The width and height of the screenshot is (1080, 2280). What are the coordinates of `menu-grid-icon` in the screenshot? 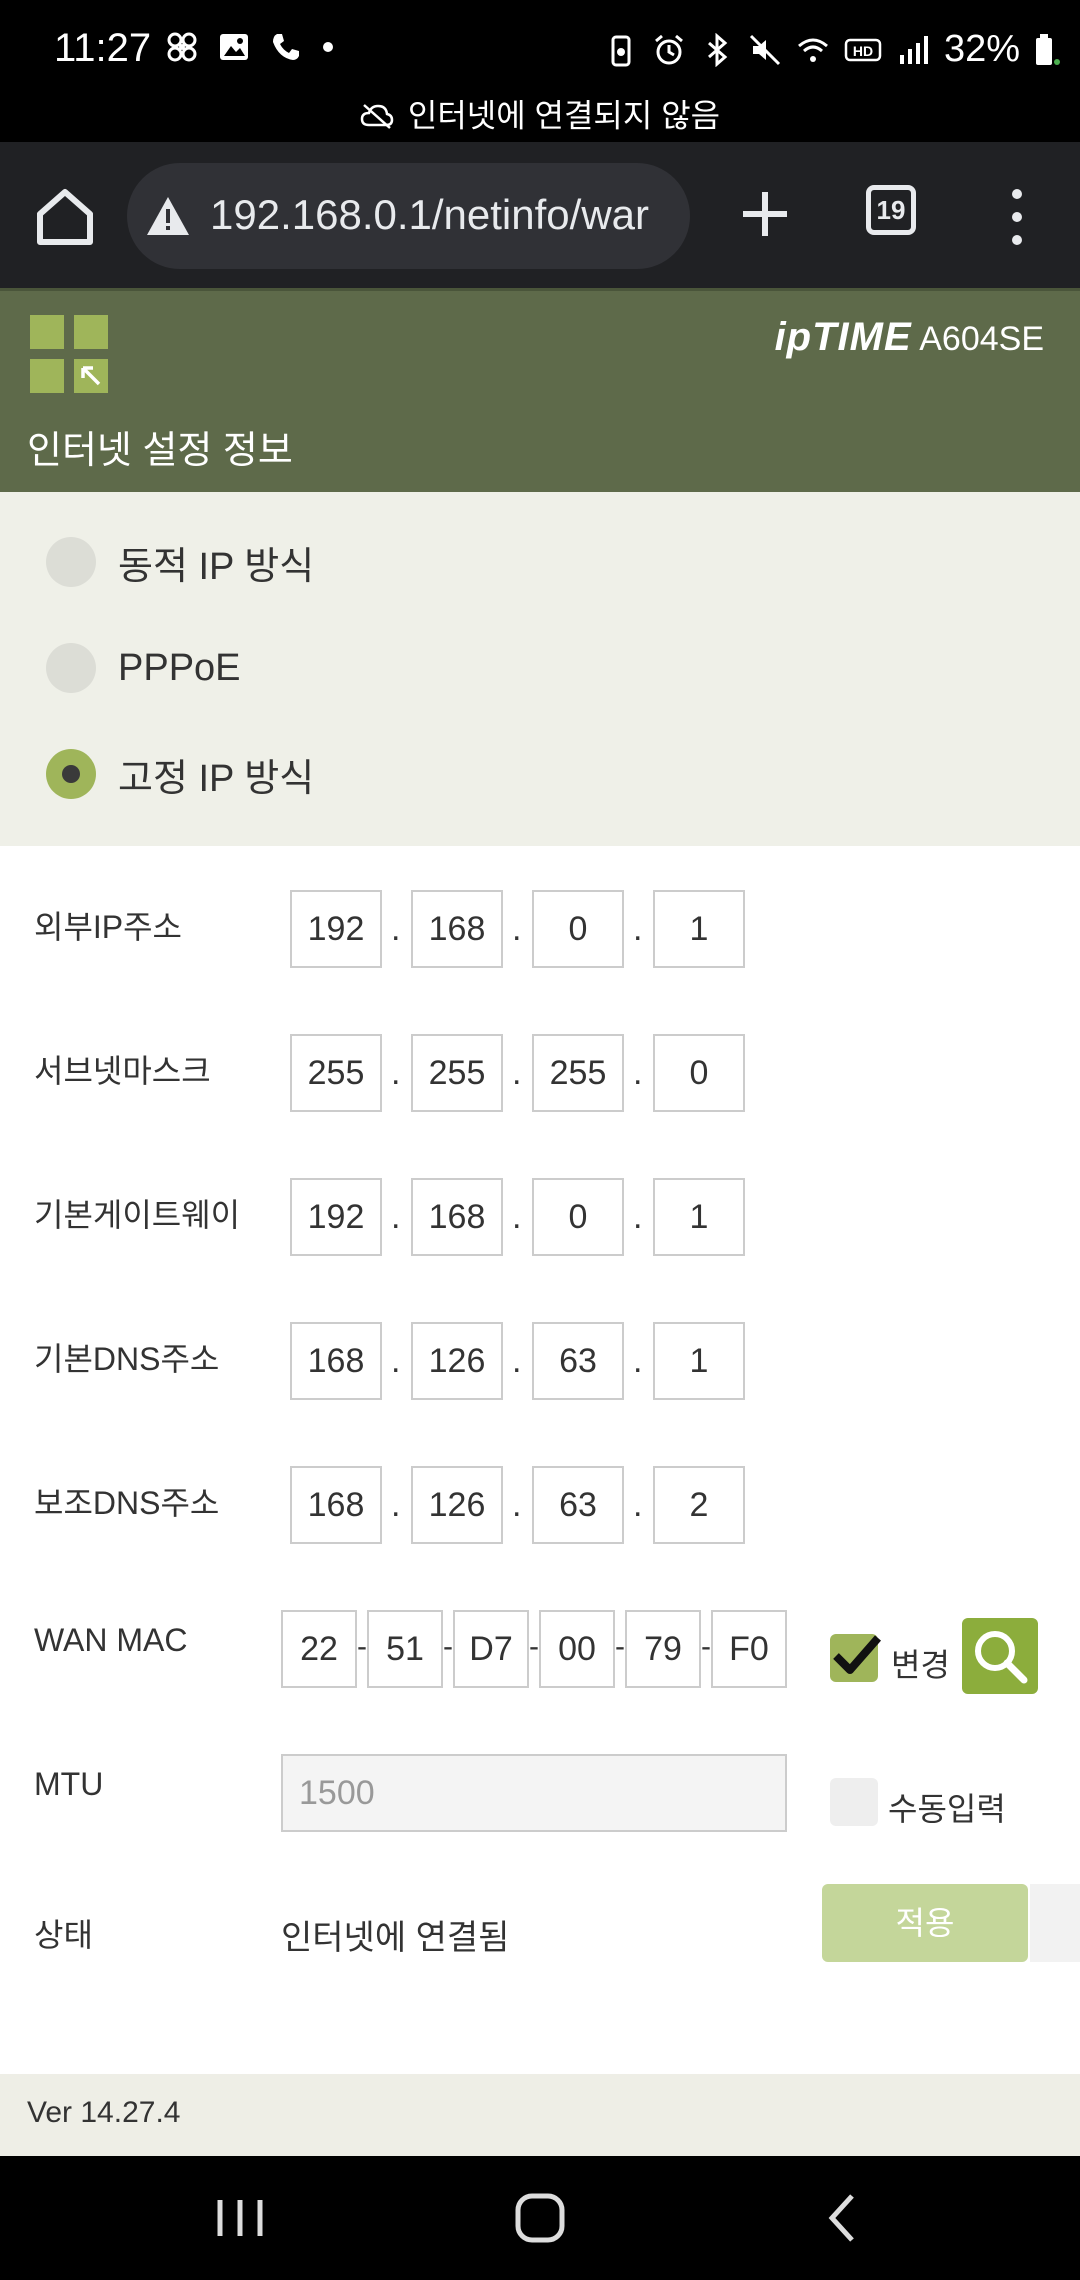 It's located at (69, 354).